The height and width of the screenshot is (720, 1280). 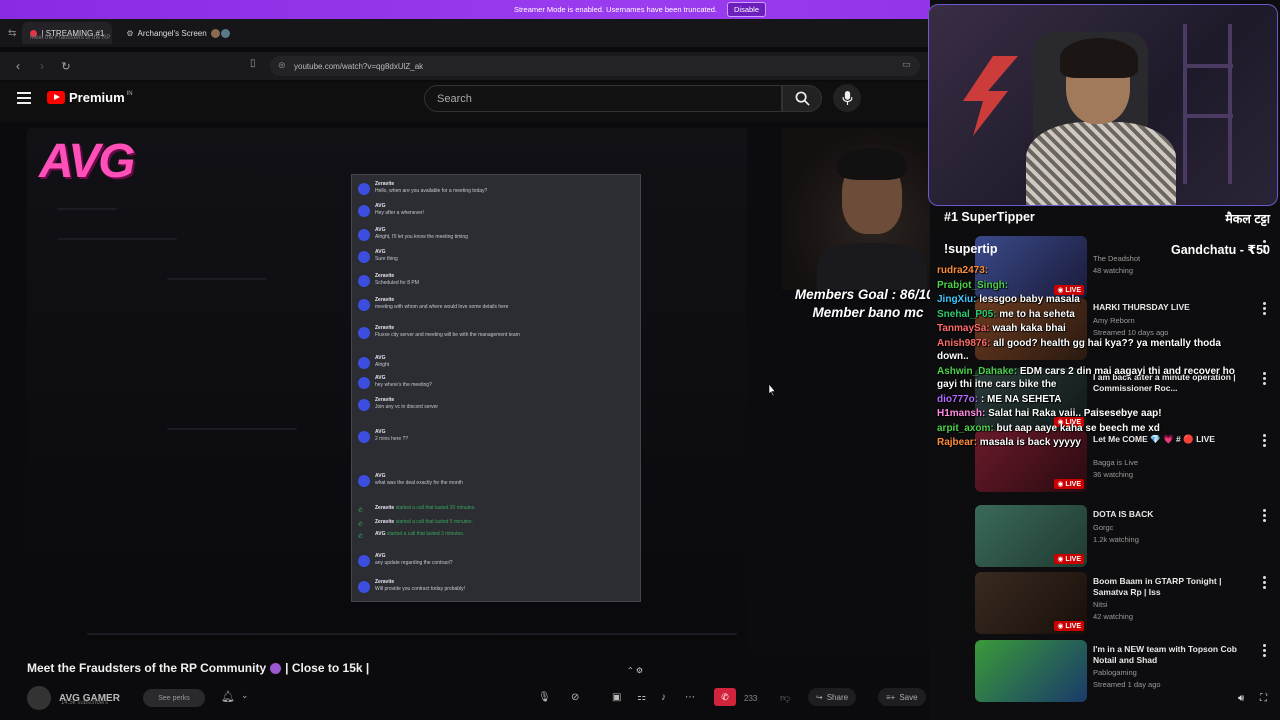 I want to click on recommended-channel: Gorgc, so click(x=1103, y=527).